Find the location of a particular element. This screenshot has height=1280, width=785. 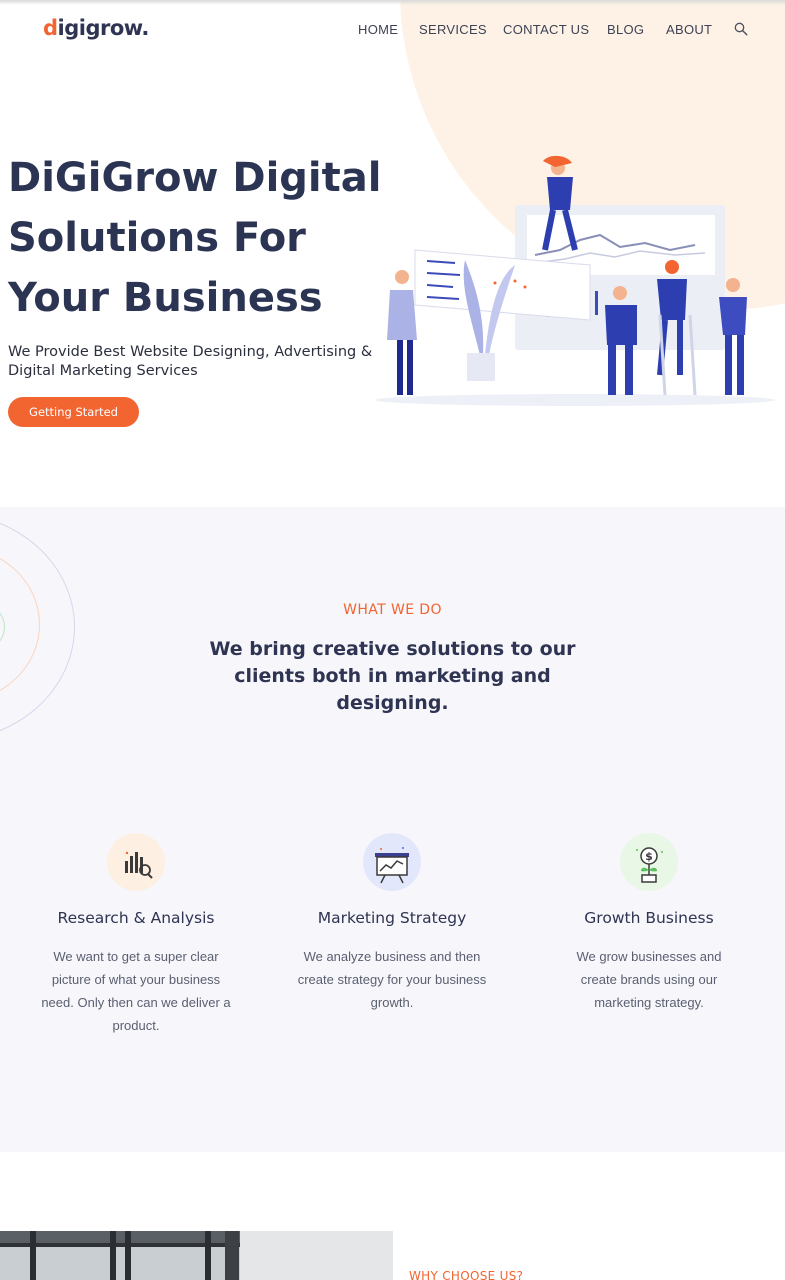

feature-title: Research & Analysis is located at coordinates (136, 918).